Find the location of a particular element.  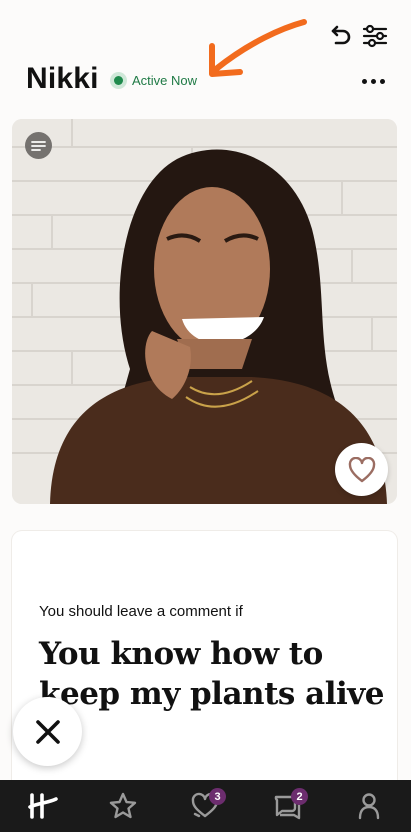

skip-button is located at coordinates (47, 731).